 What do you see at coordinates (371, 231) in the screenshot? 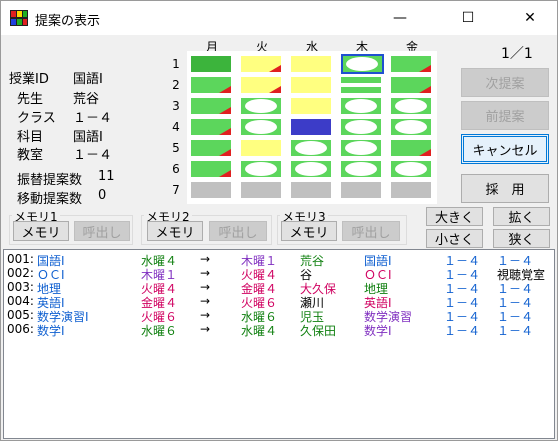
I see `memory-3-recall-button: 呼出し` at bounding box center [371, 231].